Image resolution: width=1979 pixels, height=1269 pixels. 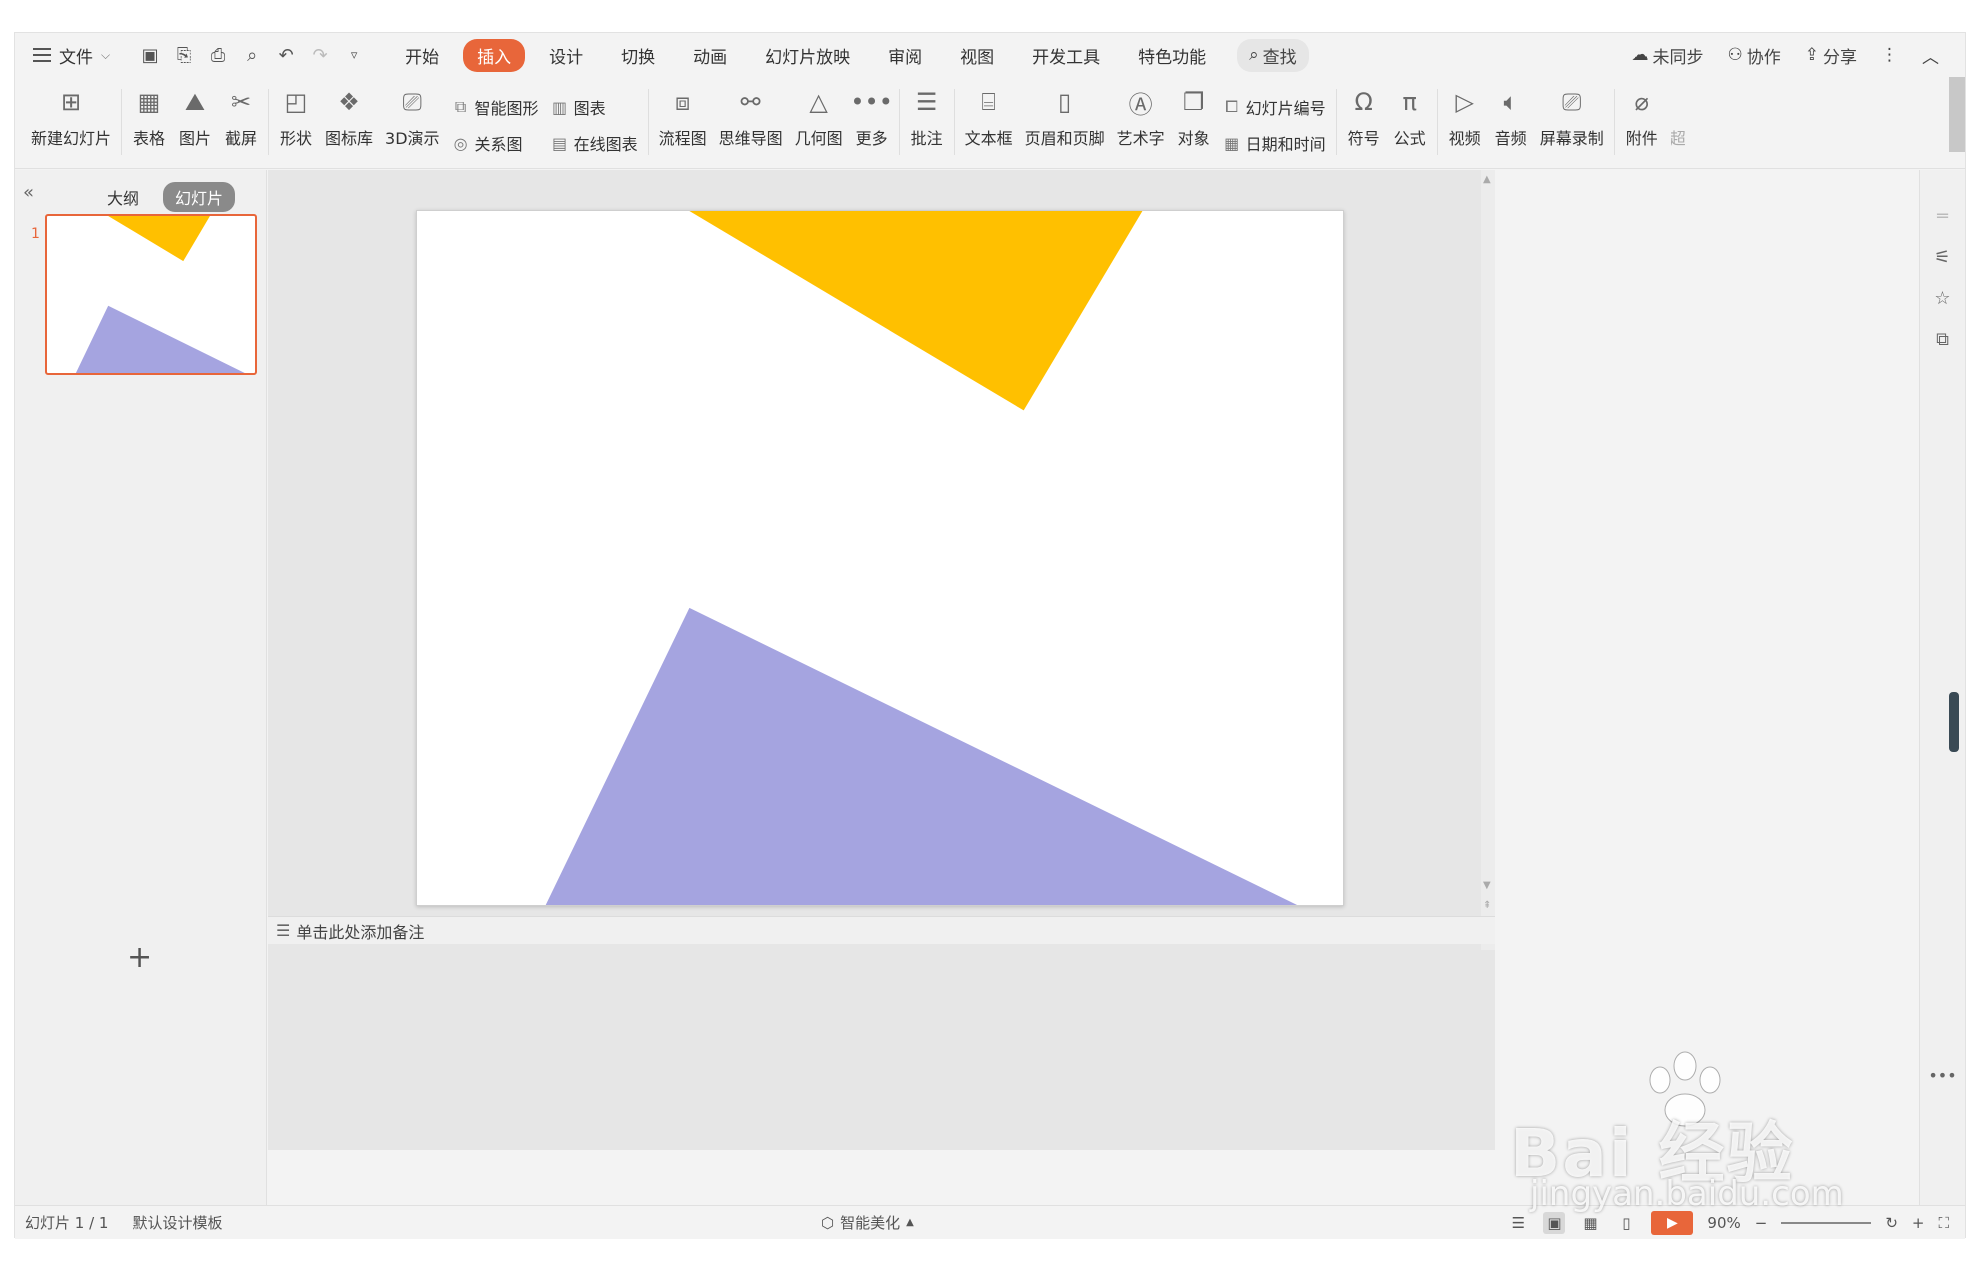 What do you see at coordinates (1232, 143) in the screenshot?
I see `calendar-icon: ▦` at bounding box center [1232, 143].